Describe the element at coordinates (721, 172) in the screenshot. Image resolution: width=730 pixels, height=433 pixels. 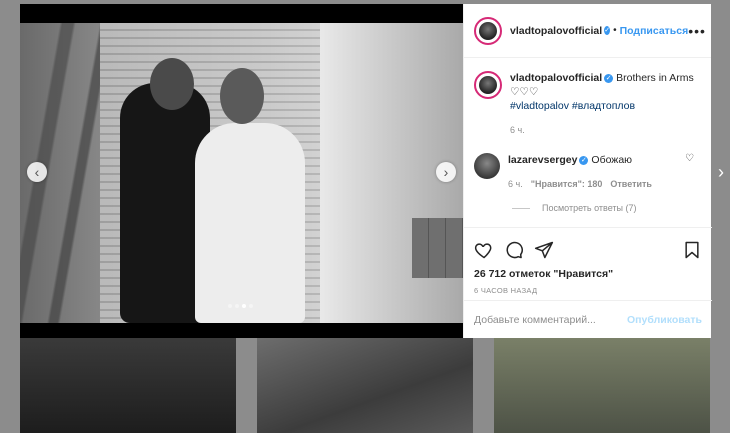
I see `next-post-chevron-icon: ›` at that location.